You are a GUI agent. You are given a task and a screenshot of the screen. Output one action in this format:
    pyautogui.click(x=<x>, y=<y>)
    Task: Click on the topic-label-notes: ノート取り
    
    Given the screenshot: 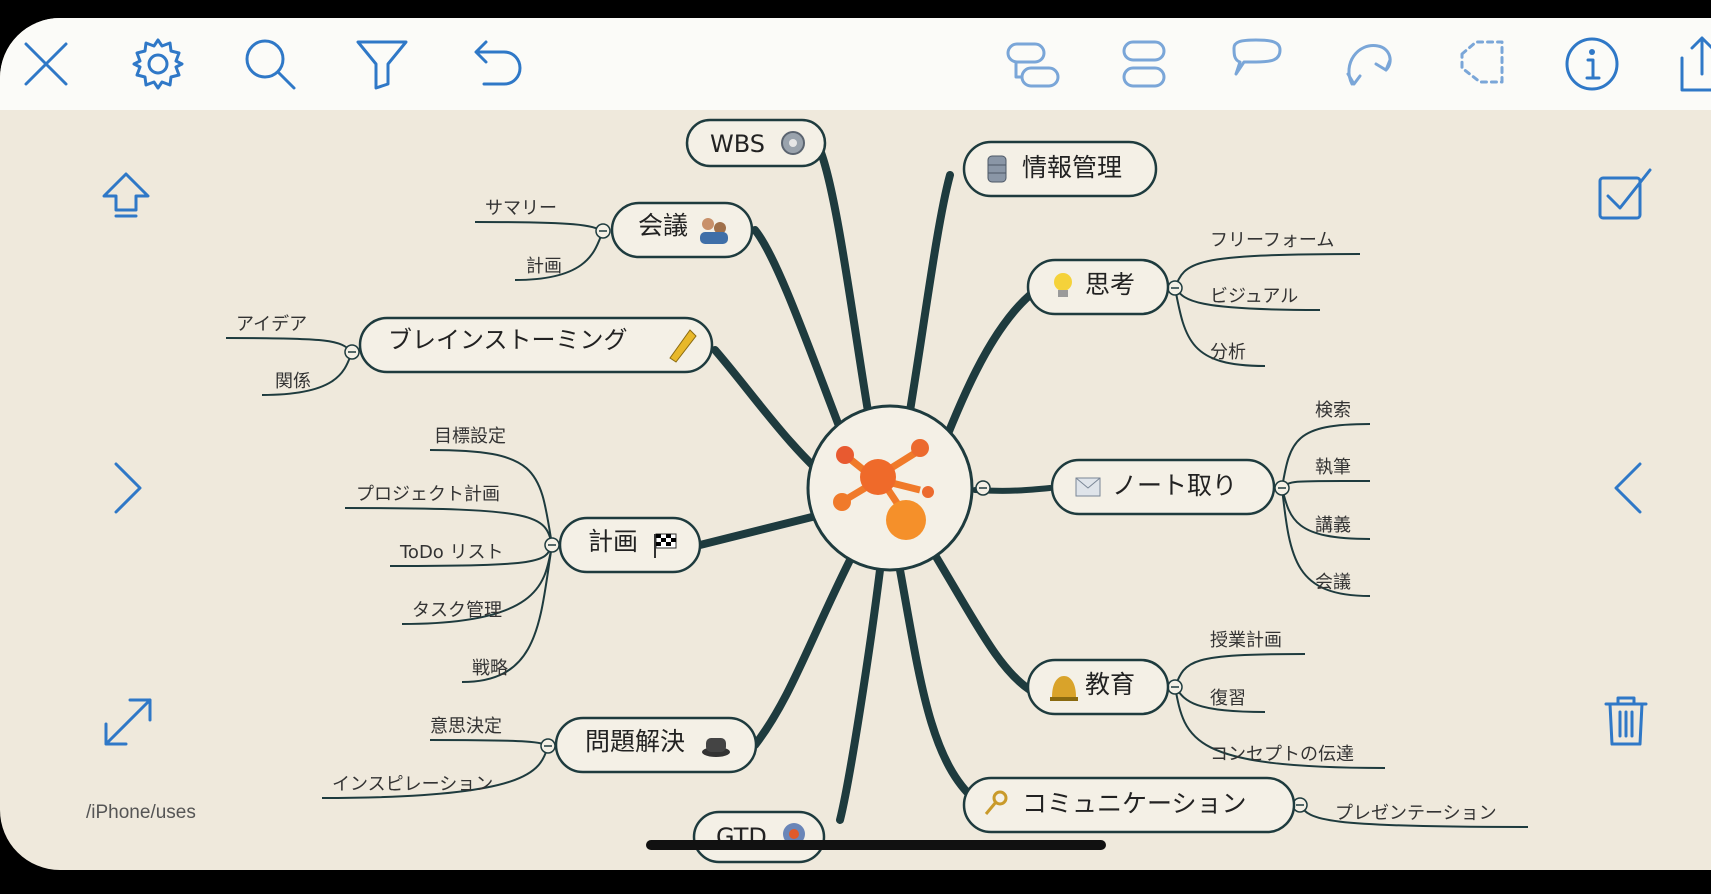 What is the action you would take?
    pyautogui.click(x=1174, y=485)
    